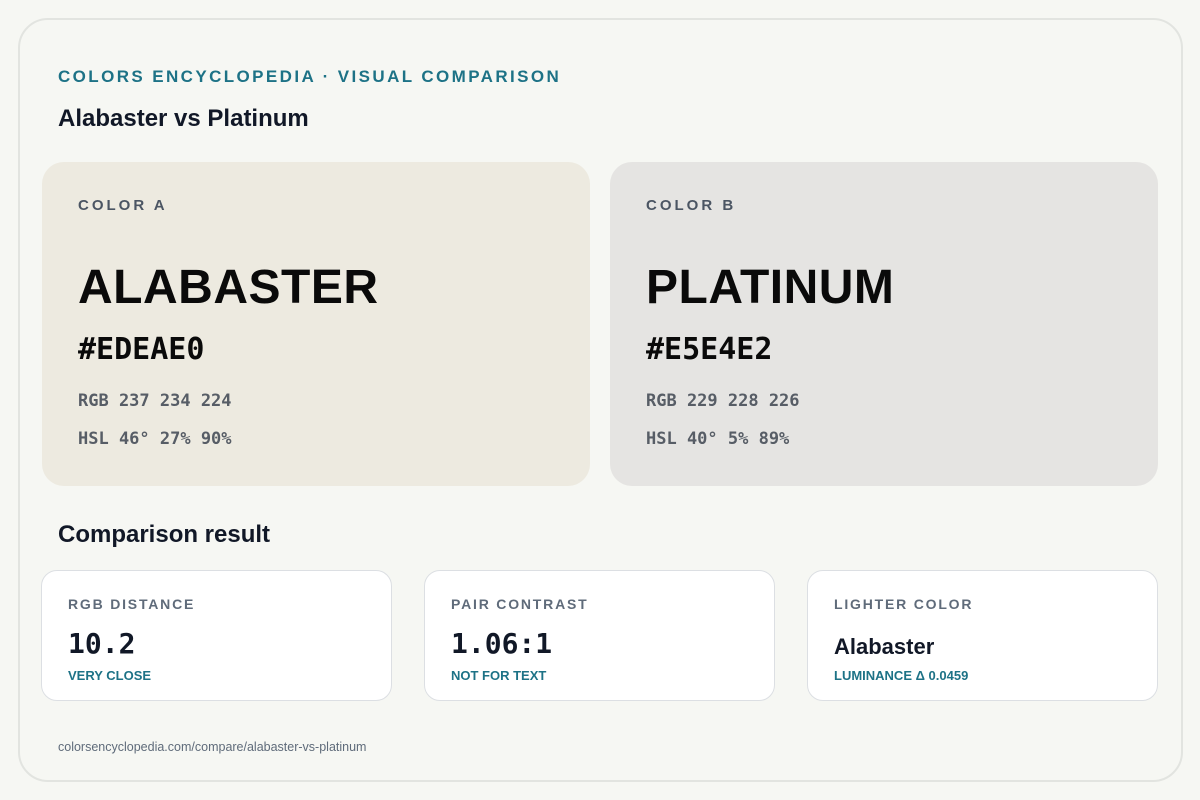 Image resolution: width=1200 pixels, height=800 pixels. Describe the element at coordinates (502, 643) in the screenshot. I see `stat-value: 1.06:1` at that location.